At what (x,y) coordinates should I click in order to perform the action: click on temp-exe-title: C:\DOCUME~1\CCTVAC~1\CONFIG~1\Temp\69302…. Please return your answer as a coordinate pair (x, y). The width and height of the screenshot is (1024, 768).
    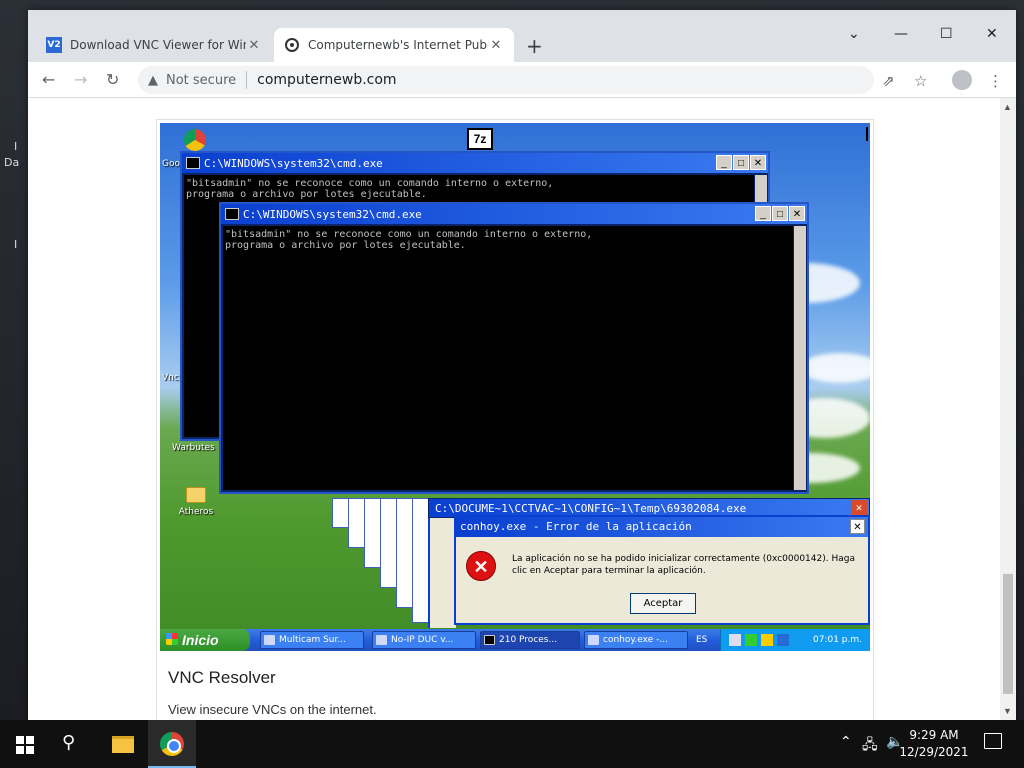
    Looking at the image, I should click on (591, 508).